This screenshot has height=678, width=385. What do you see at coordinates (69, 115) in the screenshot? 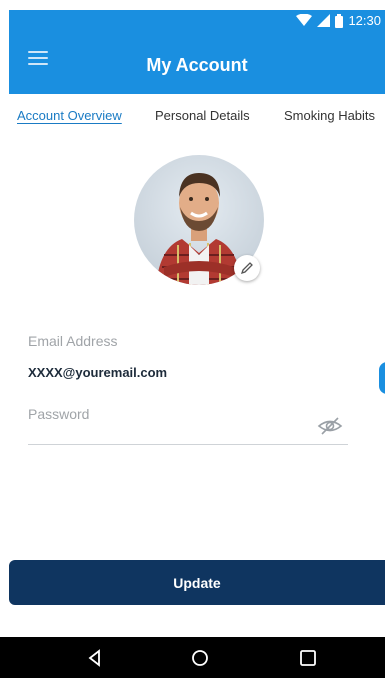
I see `tab-account-overview: Account Overview` at bounding box center [69, 115].